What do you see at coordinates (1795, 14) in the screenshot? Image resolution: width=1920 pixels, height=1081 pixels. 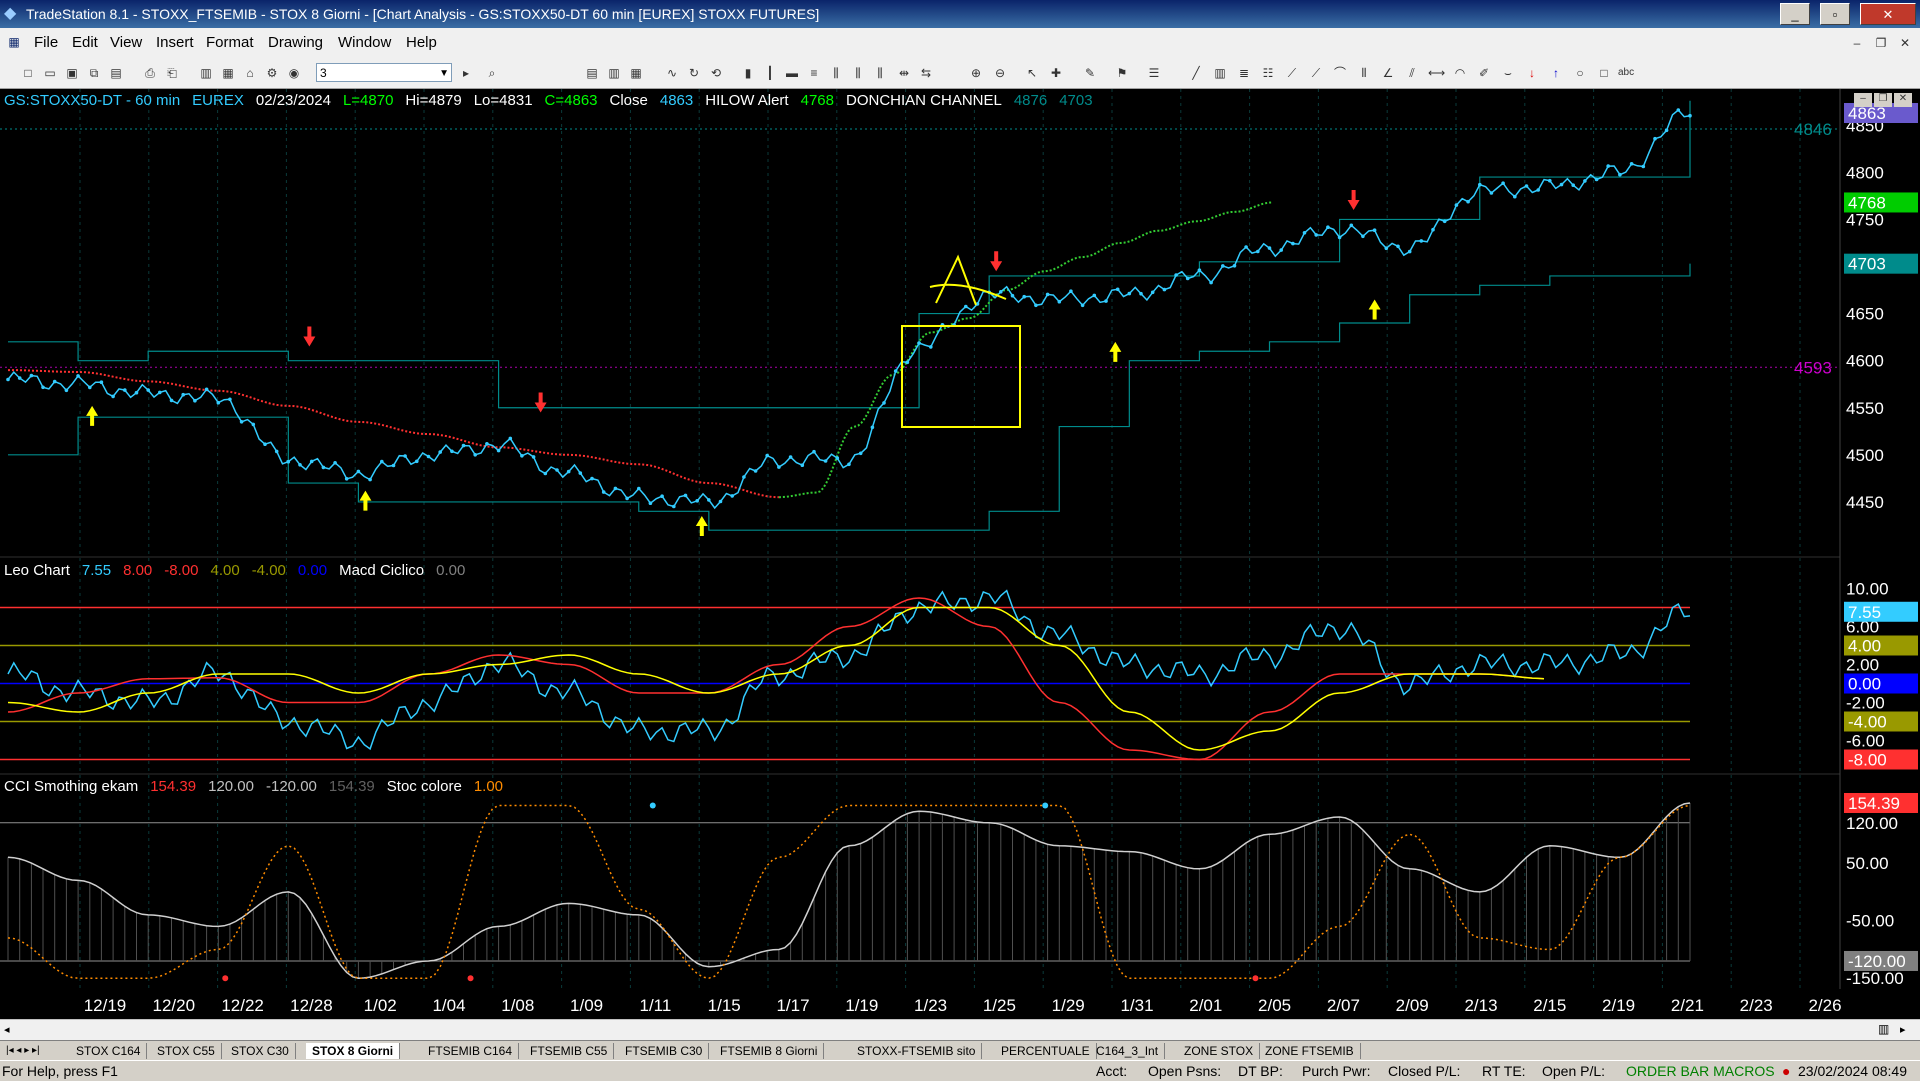 I see `minimize-button: _` at bounding box center [1795, 14].